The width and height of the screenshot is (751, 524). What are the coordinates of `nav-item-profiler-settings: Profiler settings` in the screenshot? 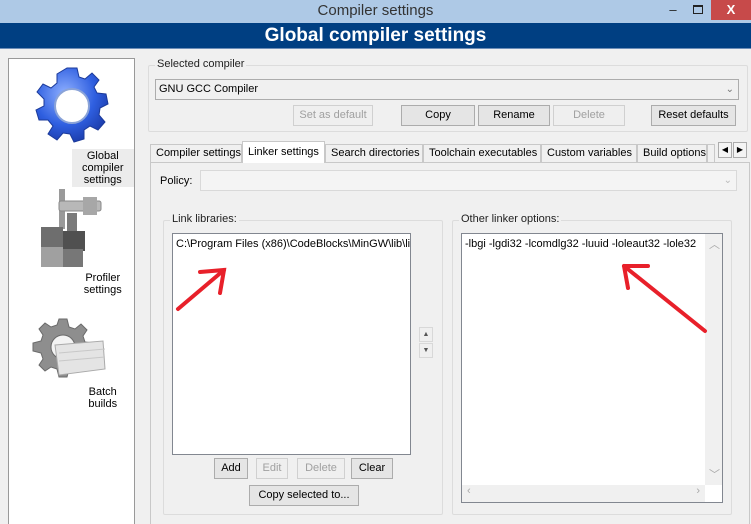 It's located at (71, 241).